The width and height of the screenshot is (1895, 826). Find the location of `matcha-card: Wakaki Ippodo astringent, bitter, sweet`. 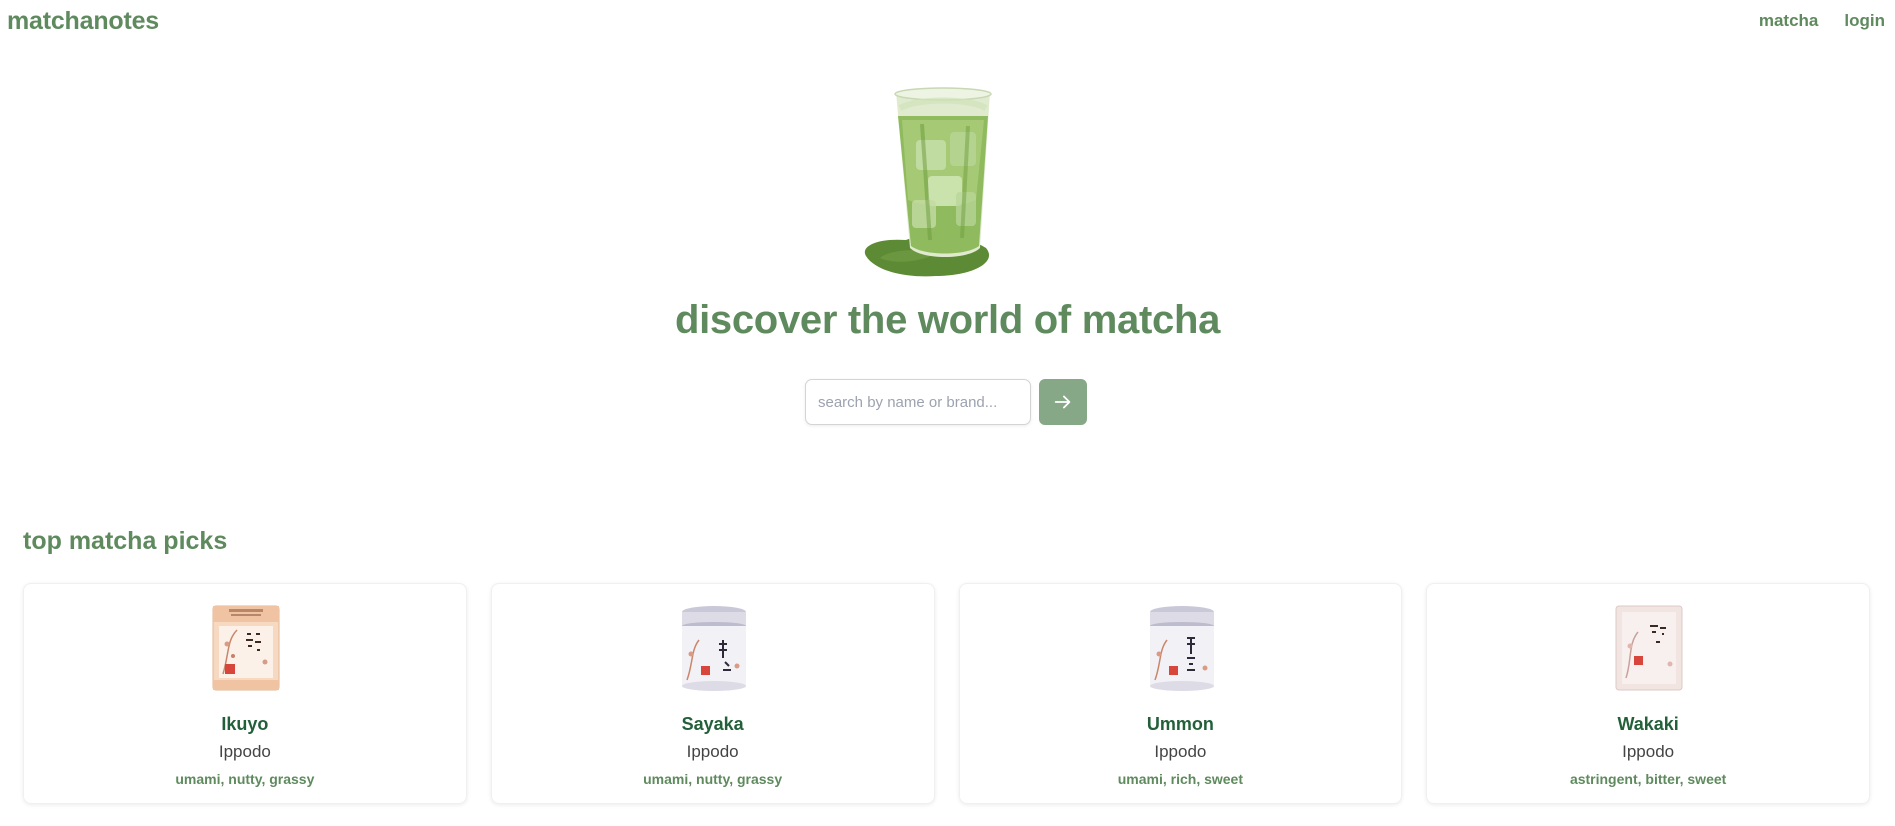

matcha-card: Wakaki Ippodo astringent, bitter, sweet is located at coordinates (1648, 693).